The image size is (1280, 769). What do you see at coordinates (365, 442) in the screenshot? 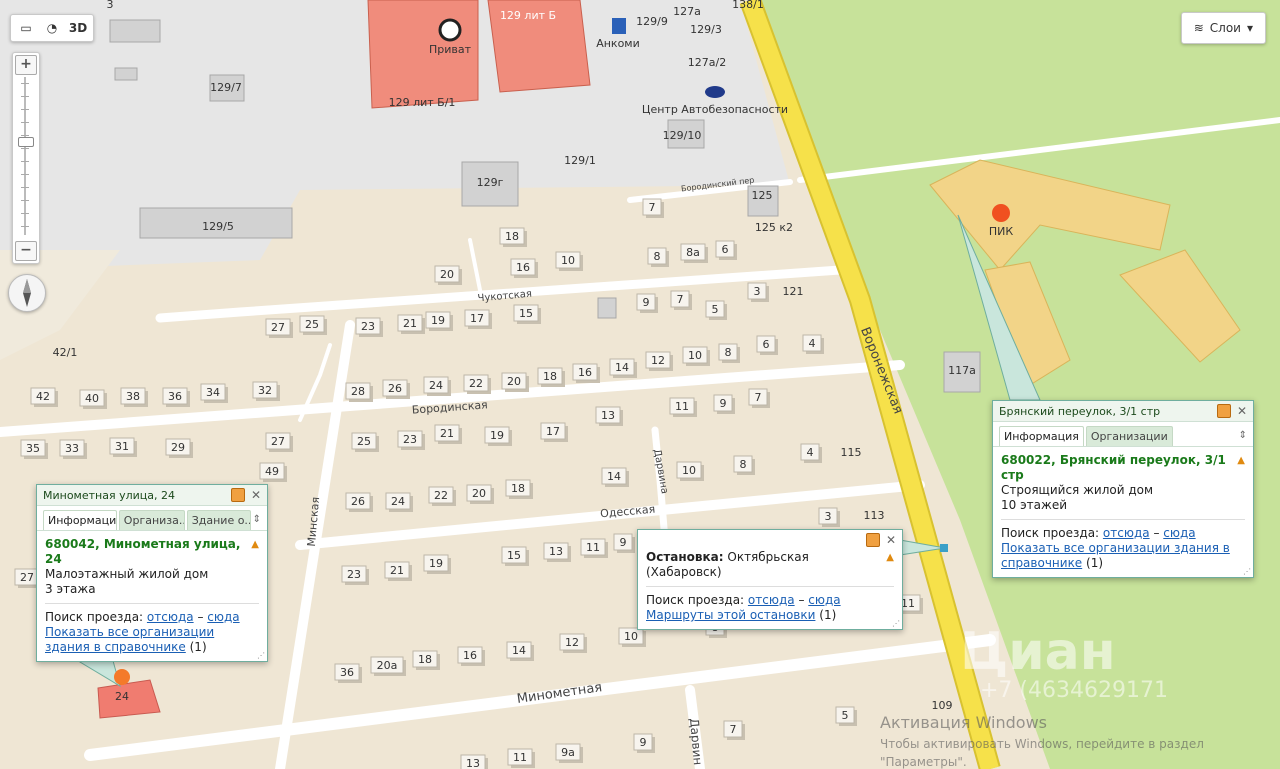
I see `house-25: 25` at bounding box center [365, 442].